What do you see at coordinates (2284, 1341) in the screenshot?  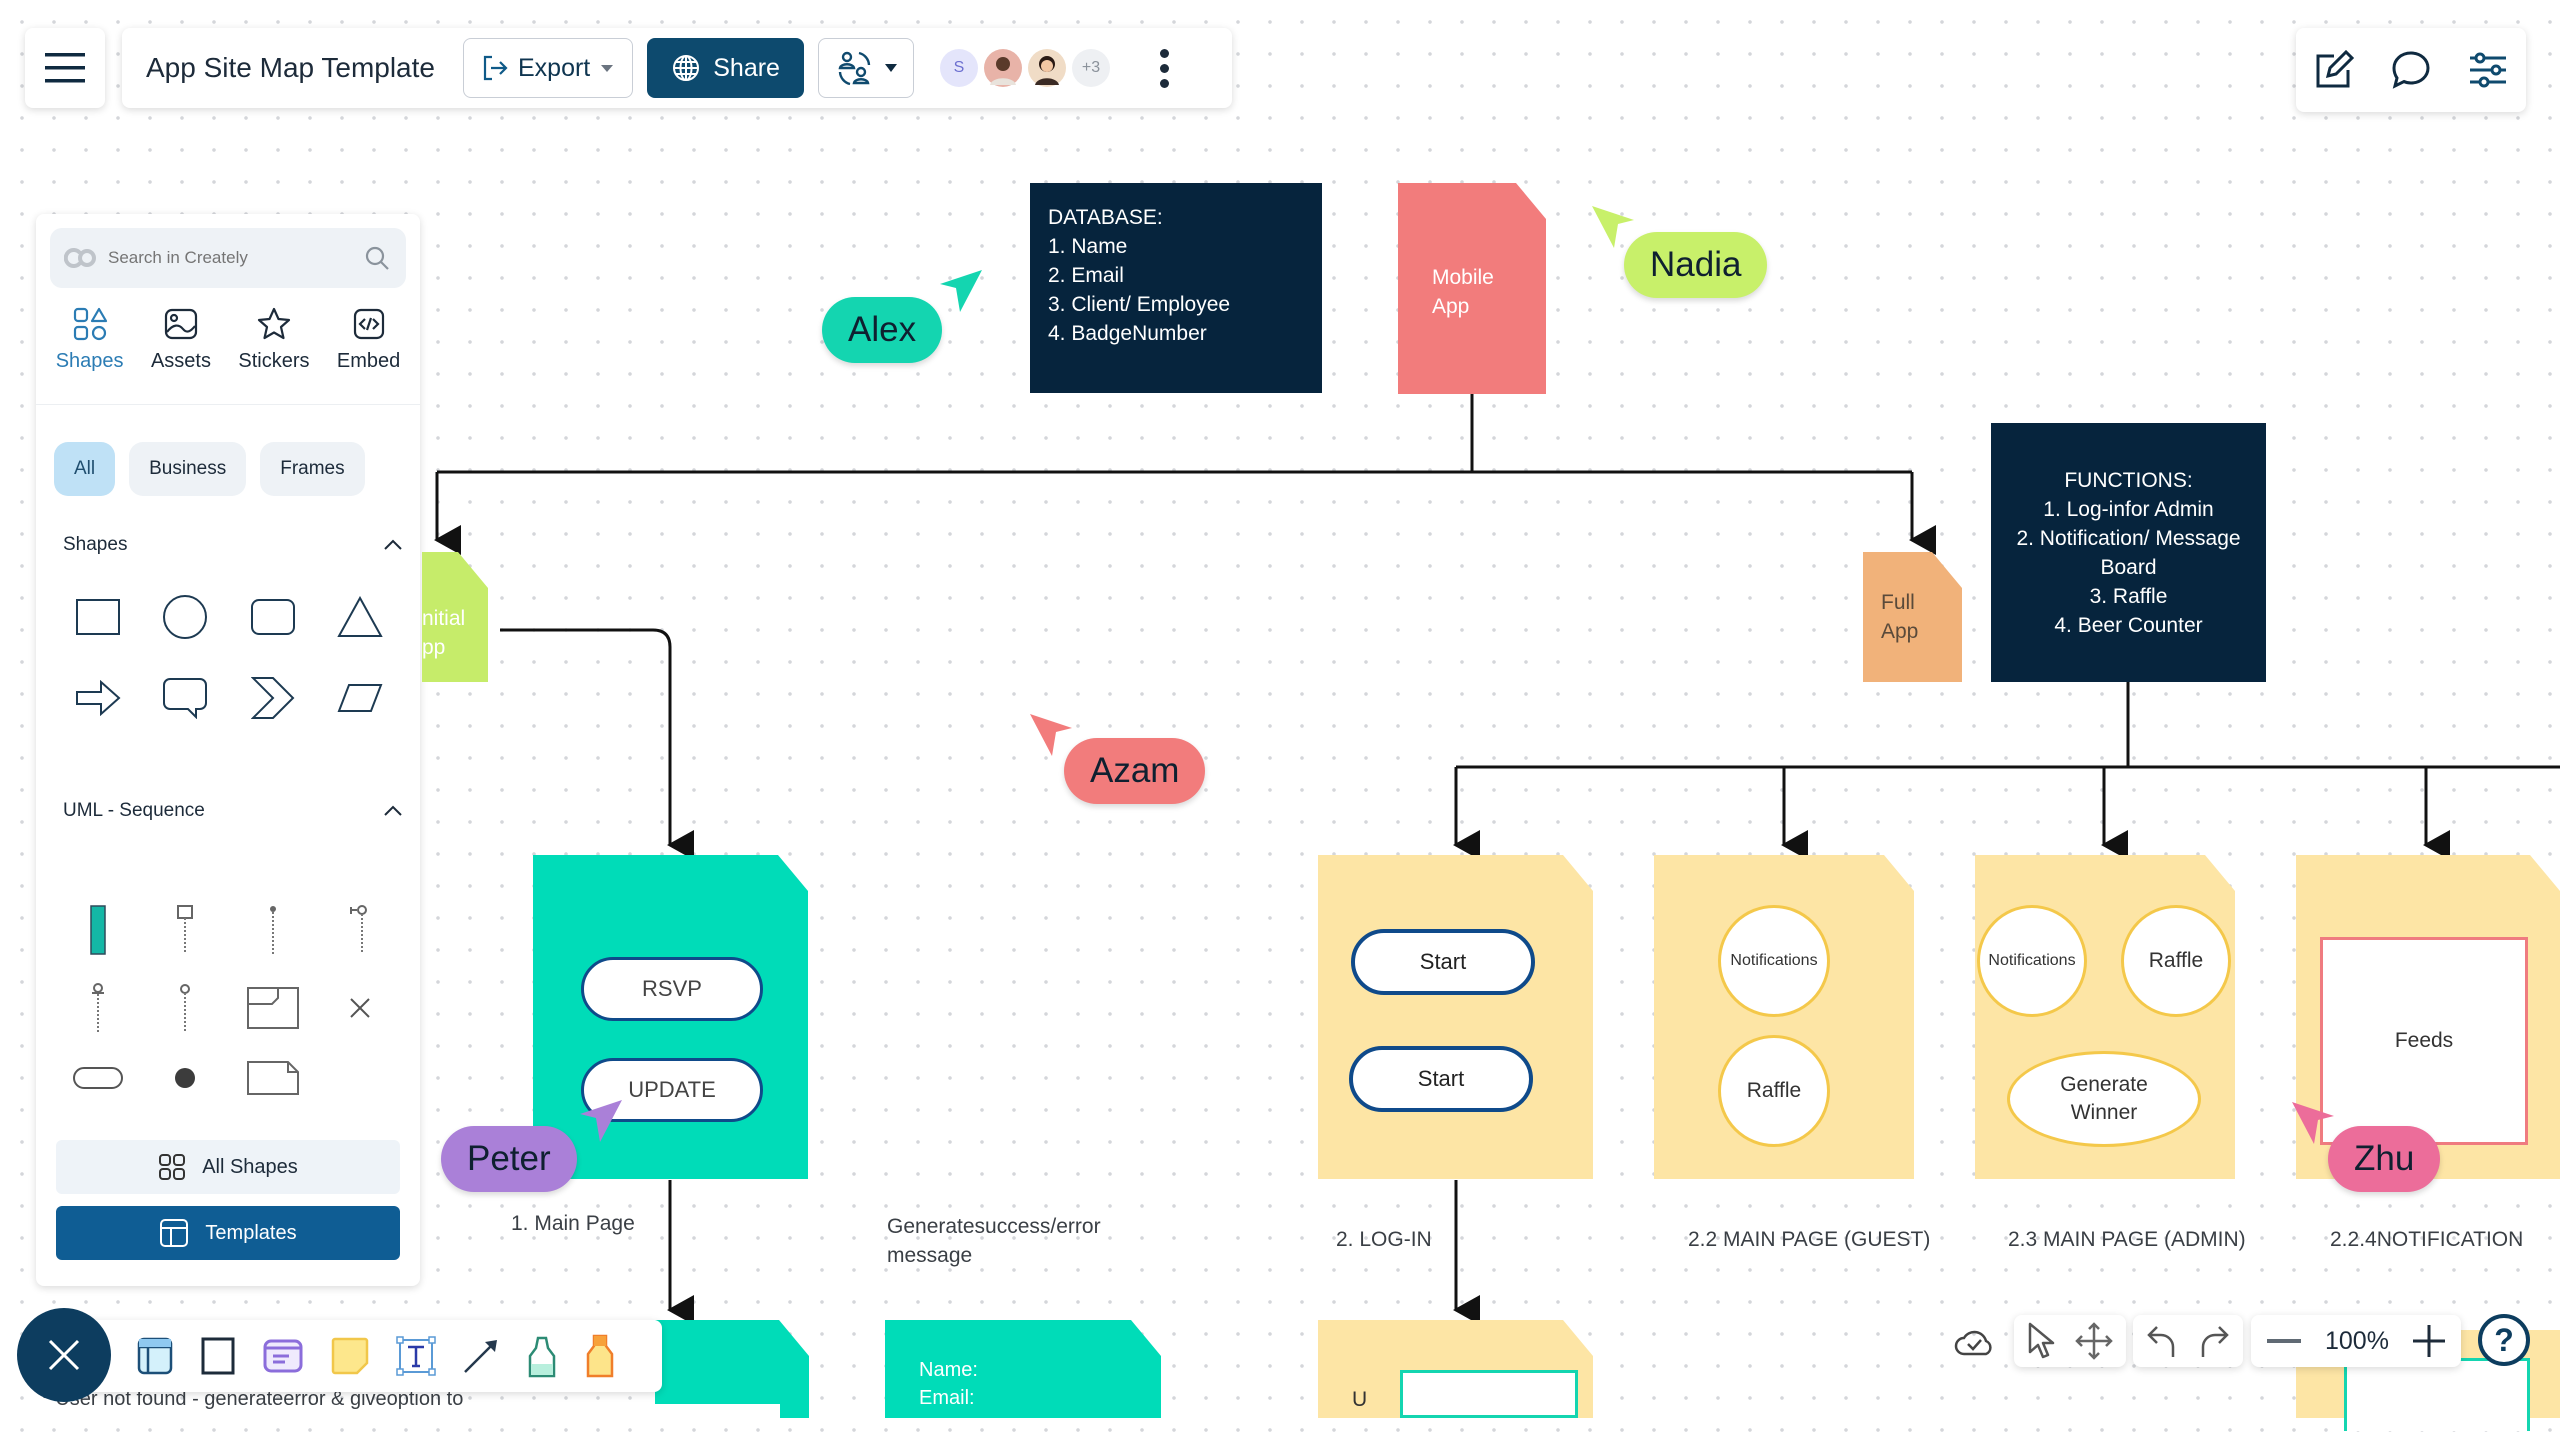 I see `zoom-out-icon` at bounding box center [2284, 1341].